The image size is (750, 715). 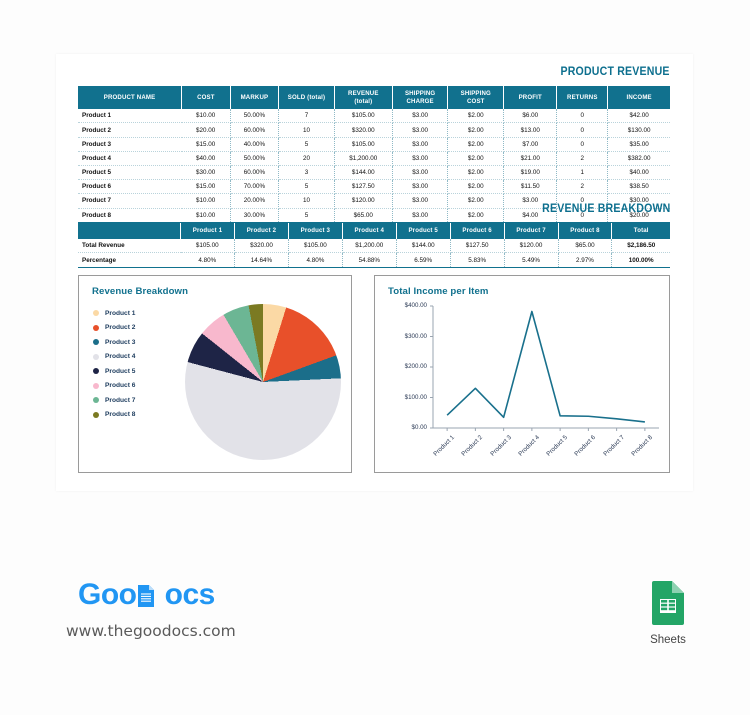 What do you see at coordinates (206, 173) in the screenshot?
I see `cell-cost: $30.00` at bounding box center [206, 173].